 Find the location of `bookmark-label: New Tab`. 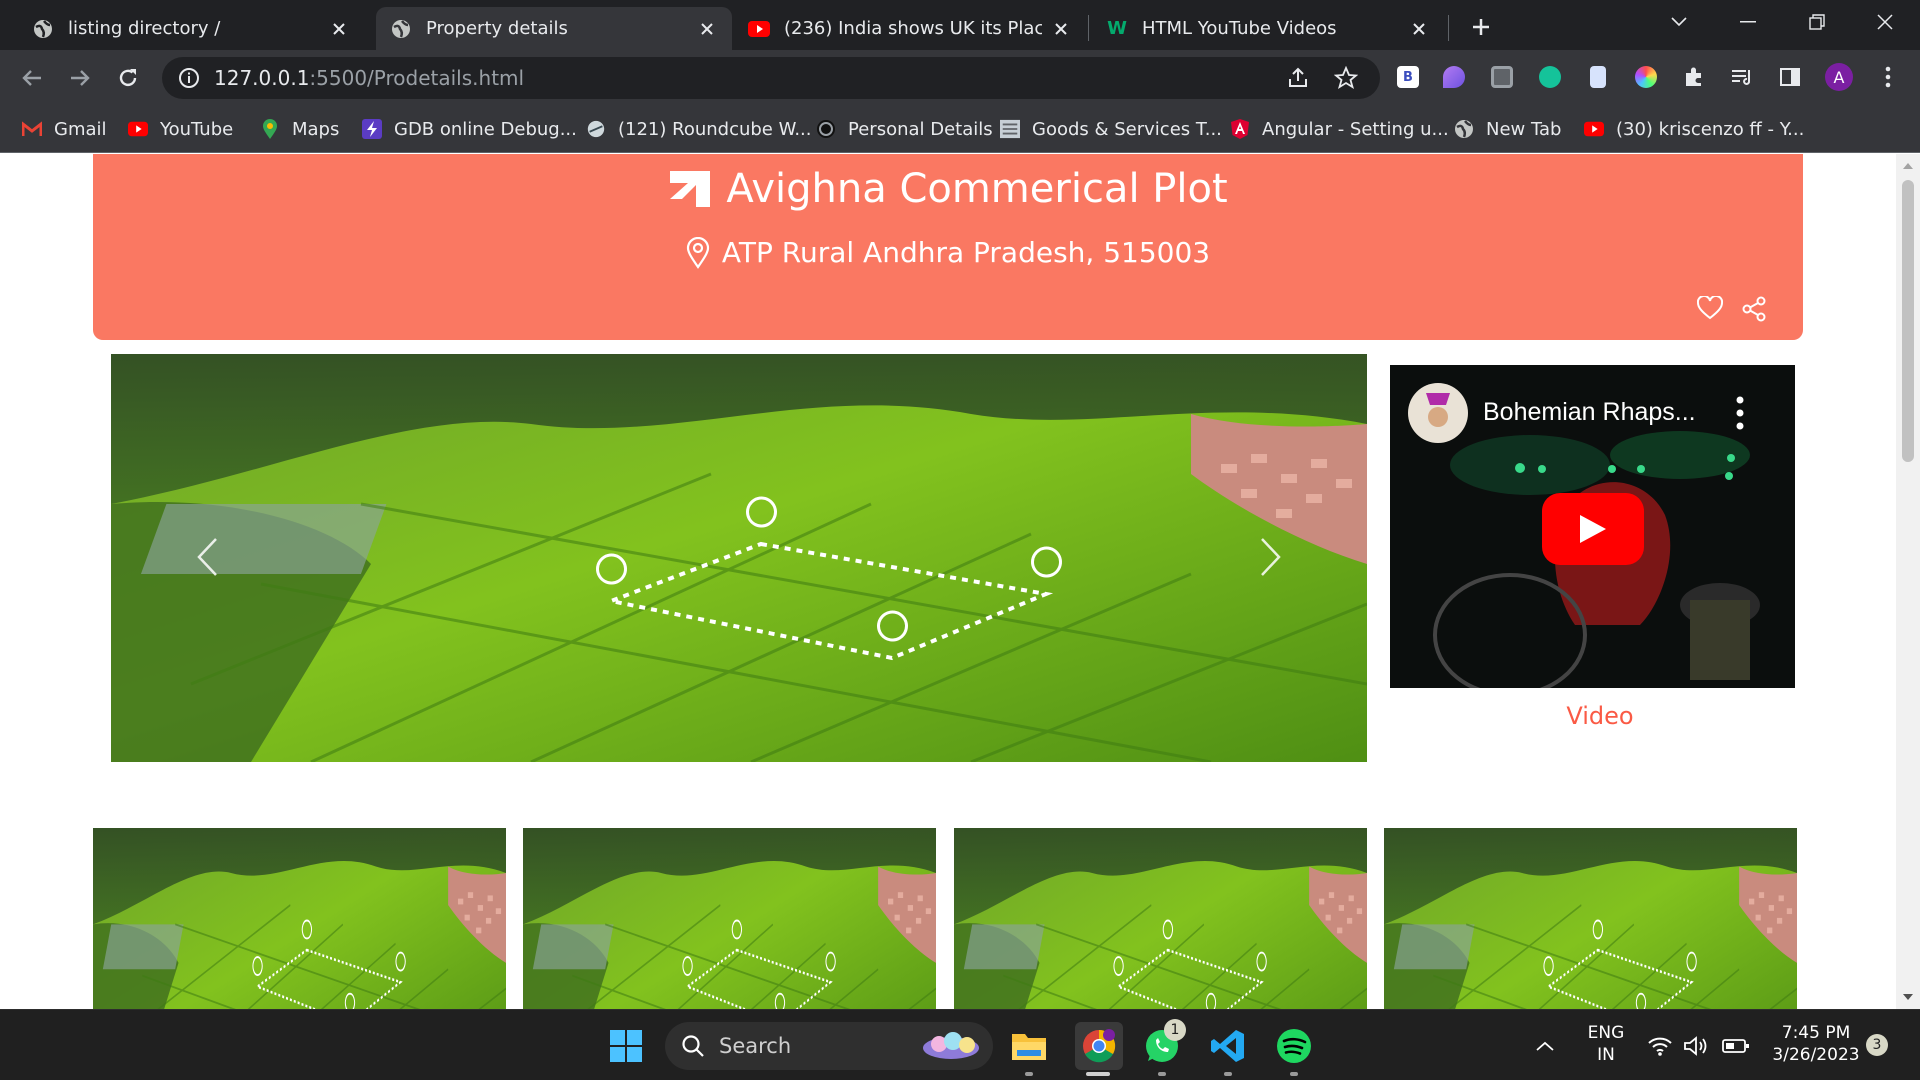

bookmark-label: New Tab is located at coordinates (1524, 129).